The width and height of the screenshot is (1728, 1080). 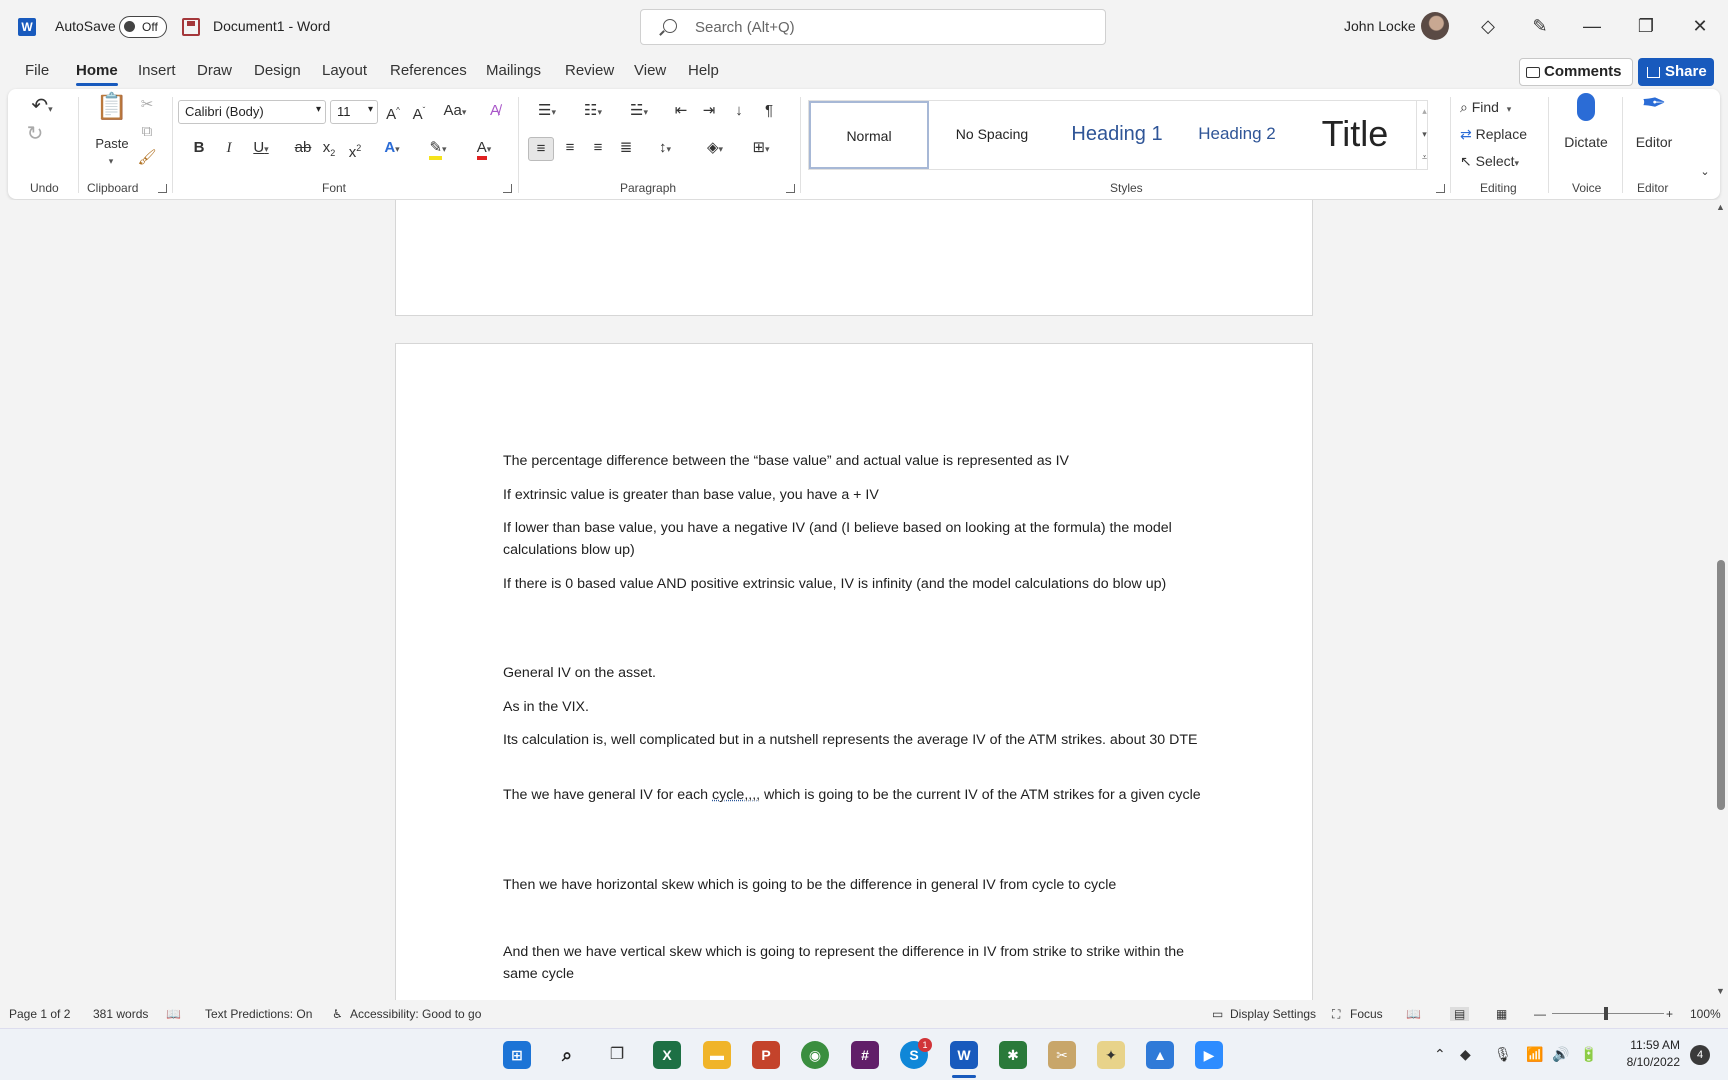 What do you see at coordinates (865, 1055) in the screenshot?
I see `slack-icon: #` at bounding box center [865, 1055].